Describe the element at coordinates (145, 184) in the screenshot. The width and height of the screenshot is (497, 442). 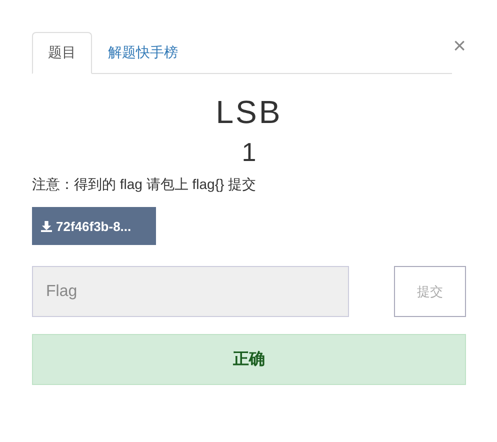
I see `note-text: 注意：得到的 flag 请包上 flag{} 提交` at that location.